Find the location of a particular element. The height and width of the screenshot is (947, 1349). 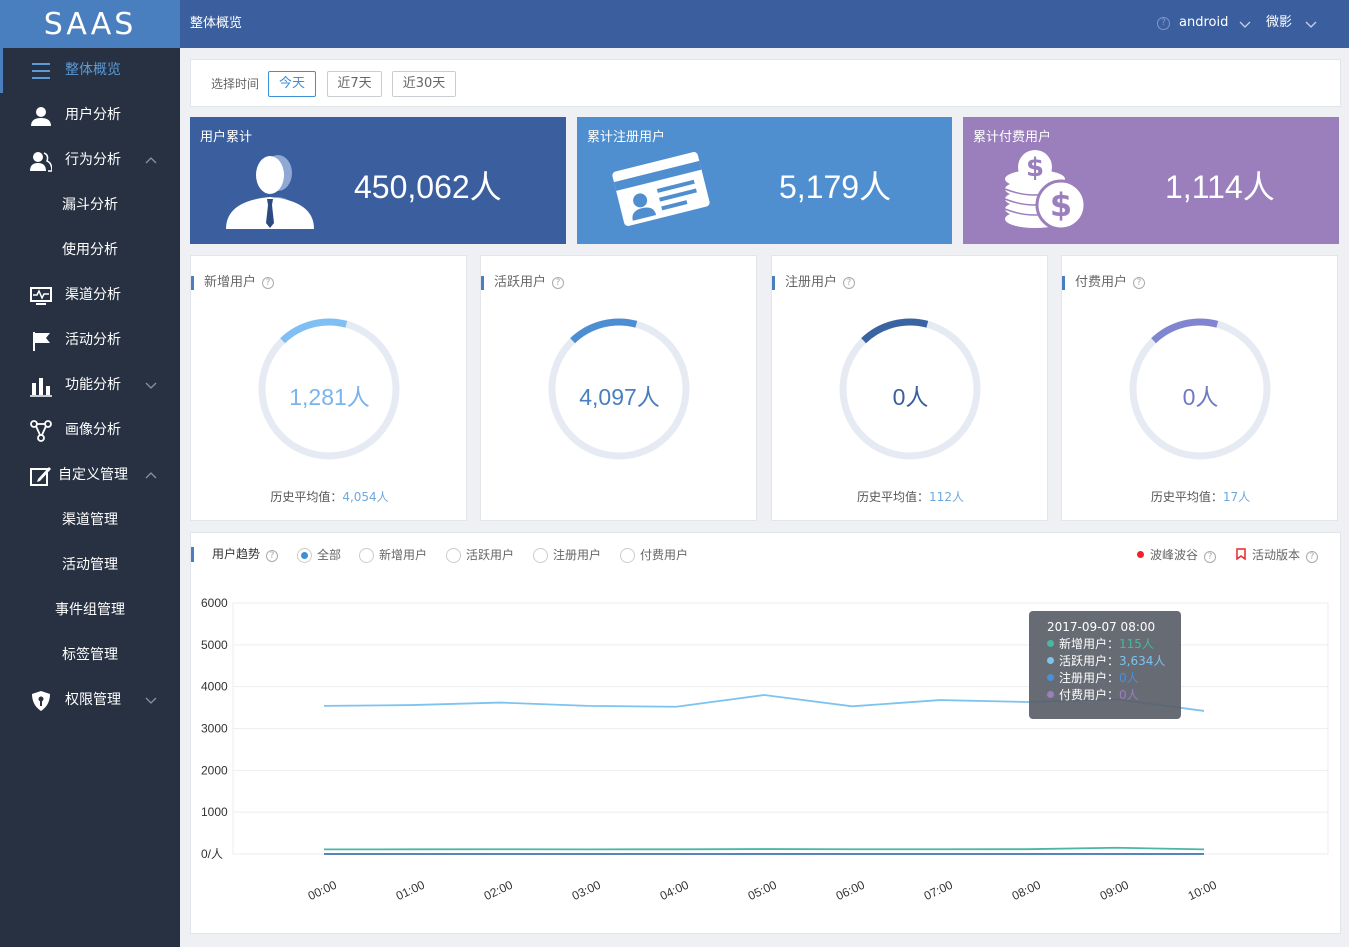

stat-card-total-users: 用户累计 450,062人 is located at coordinates (378, 180).